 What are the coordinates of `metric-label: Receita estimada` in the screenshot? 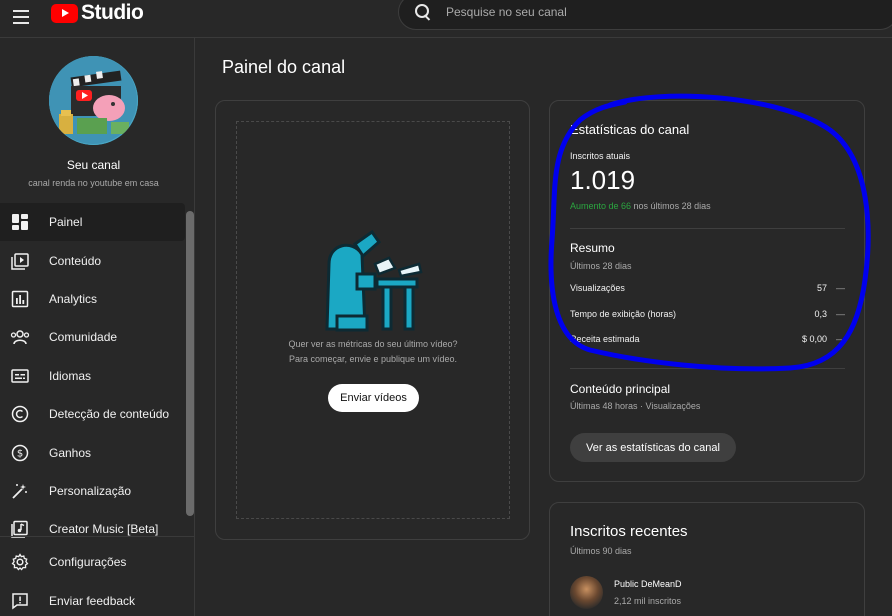 It's located at (605, 339).